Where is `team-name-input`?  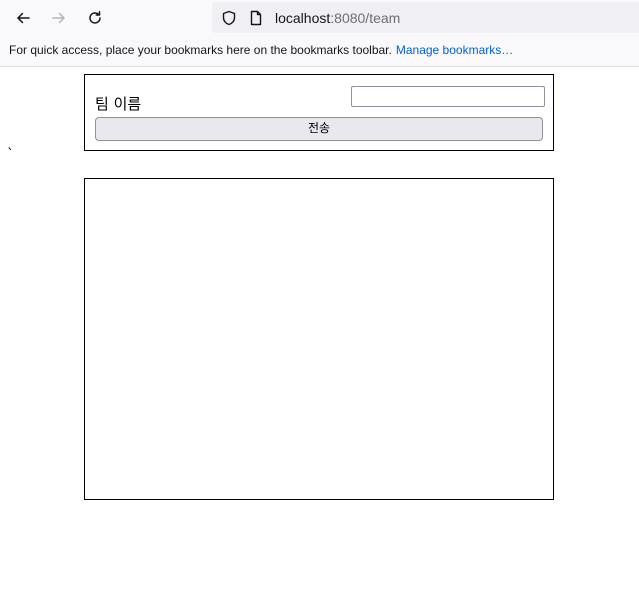
team-name-input is located at coordinates (448, 96).